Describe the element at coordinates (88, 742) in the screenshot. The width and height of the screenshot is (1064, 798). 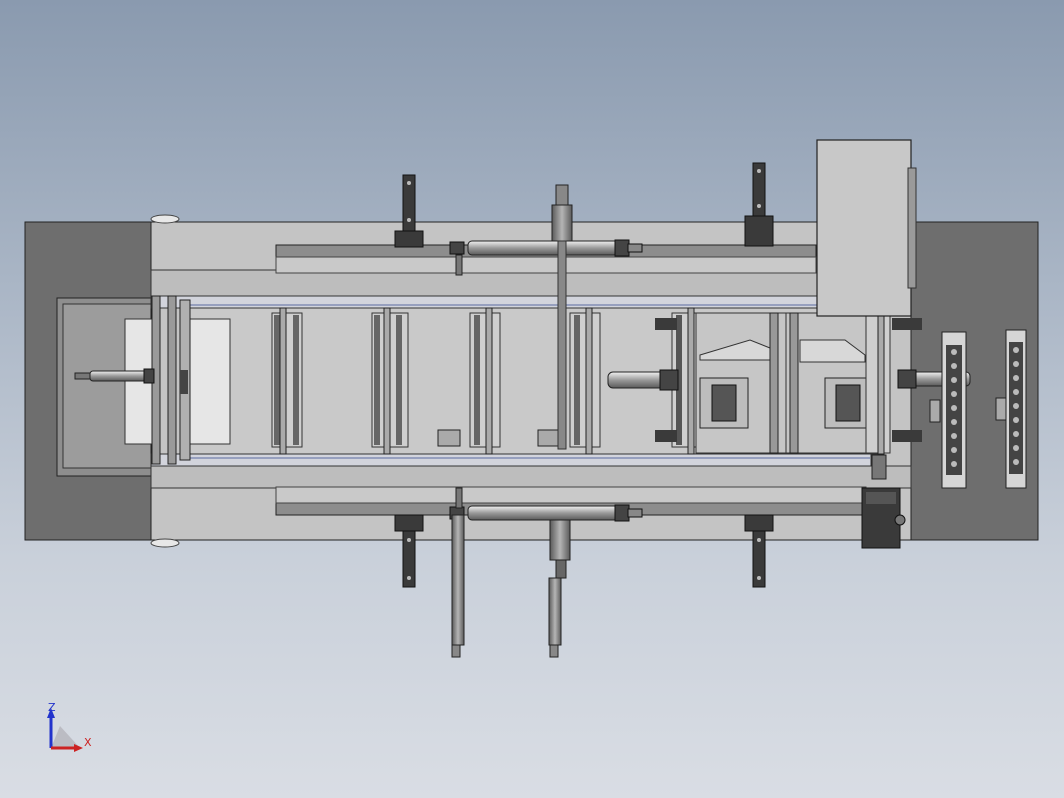
I see `x-axis-label: X` at that location.